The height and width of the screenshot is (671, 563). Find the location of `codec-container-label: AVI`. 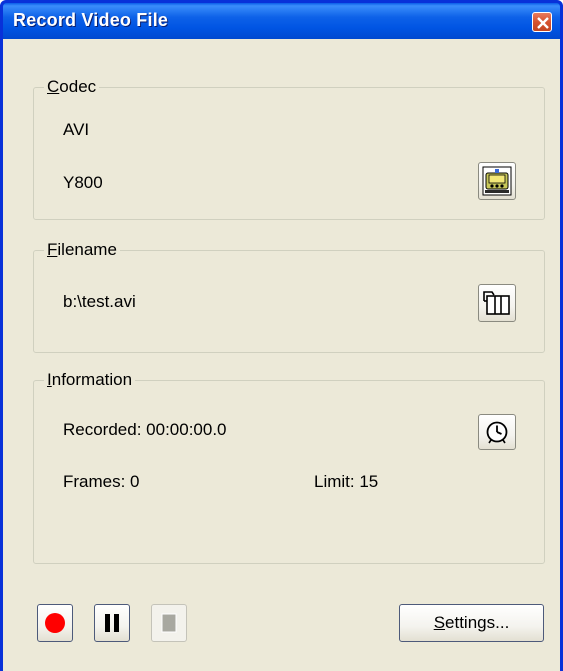

codec-container-label: AVI is located at coordinates (76, 129).